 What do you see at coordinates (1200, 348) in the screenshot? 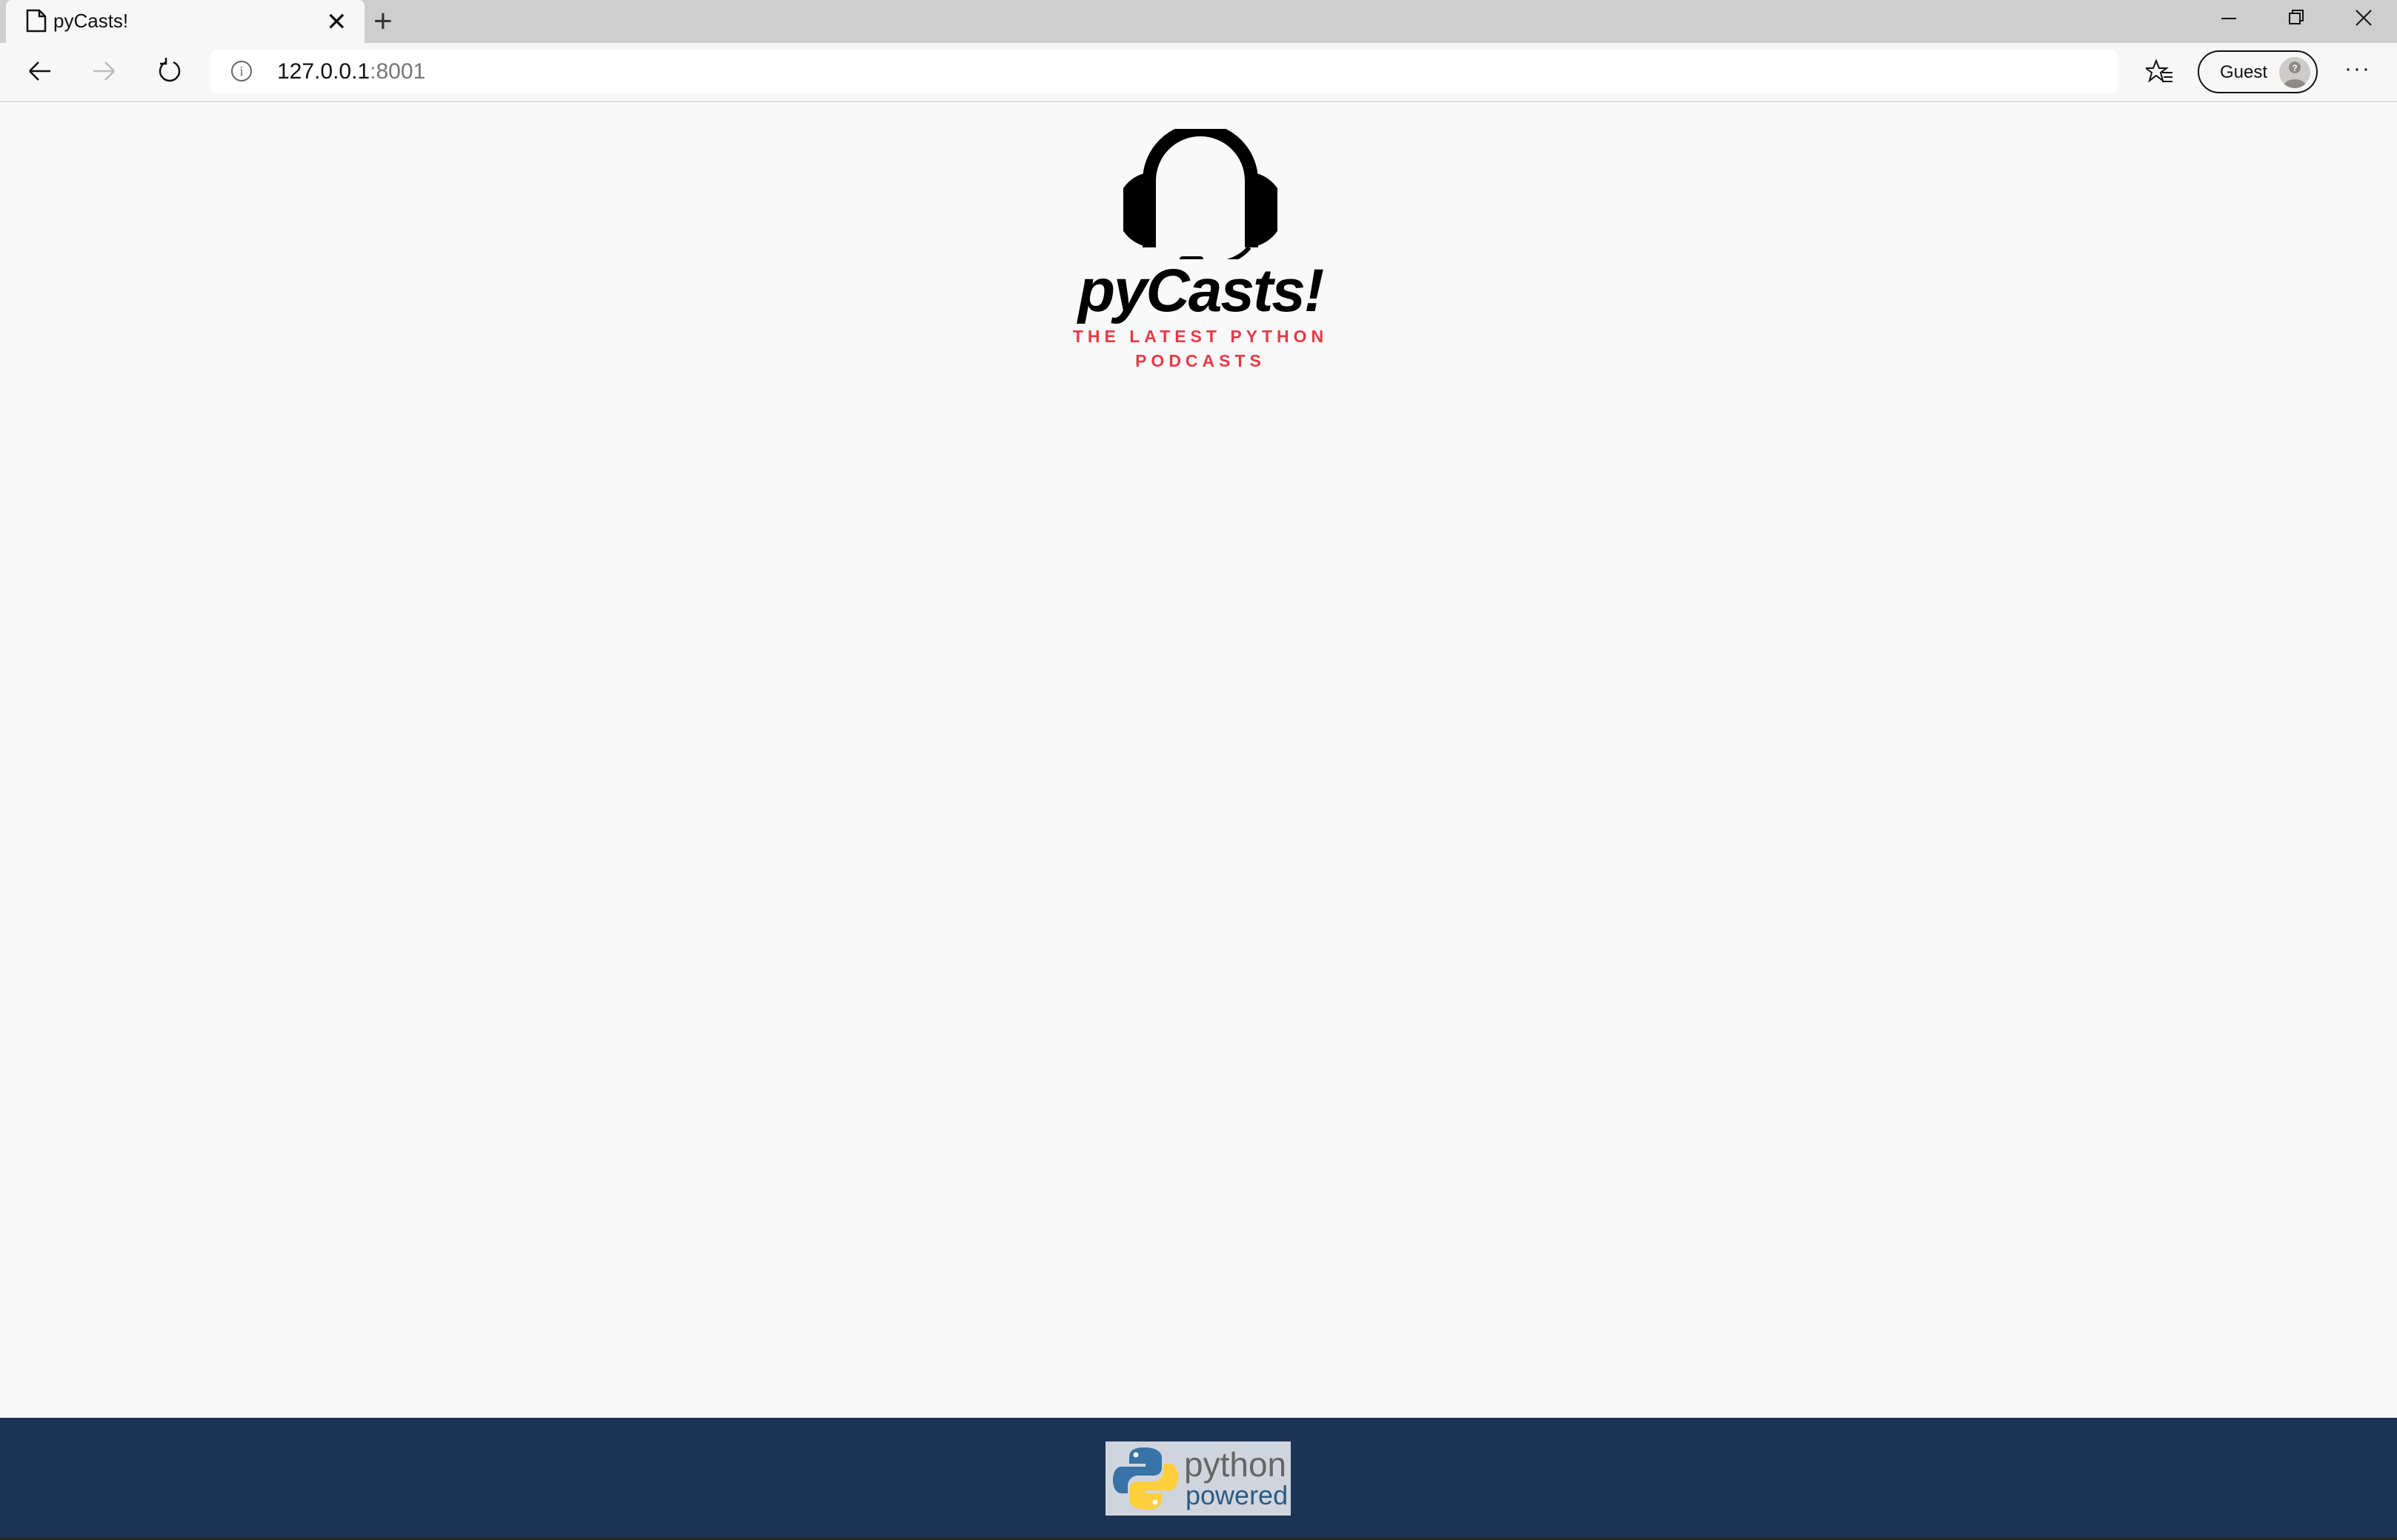
I see `tagline: THE LATEST PYTHON PODCASTS` at bounding box center [1200, 348].